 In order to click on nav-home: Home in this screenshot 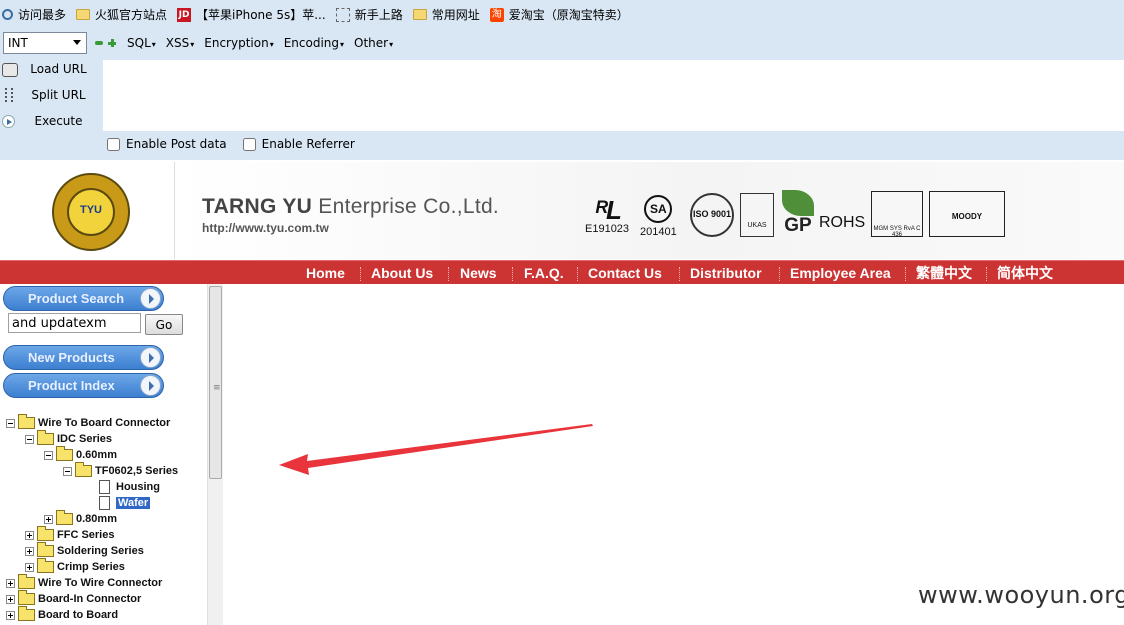, I will do `click(325, 273)`.